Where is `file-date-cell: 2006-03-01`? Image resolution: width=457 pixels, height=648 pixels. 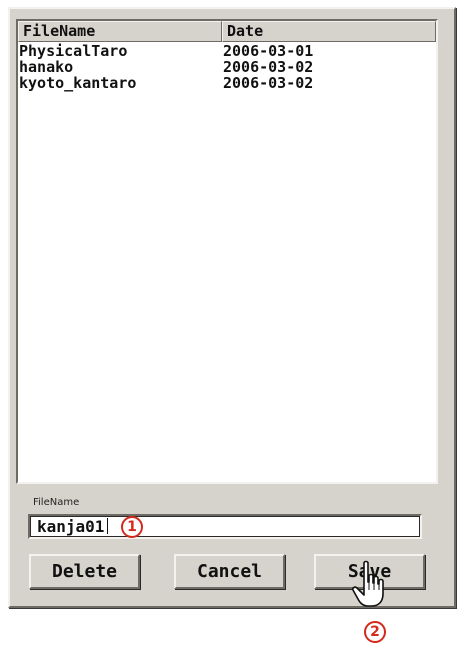 file-date-cell: 2006-03-01 is located at coordinates (268, 51).